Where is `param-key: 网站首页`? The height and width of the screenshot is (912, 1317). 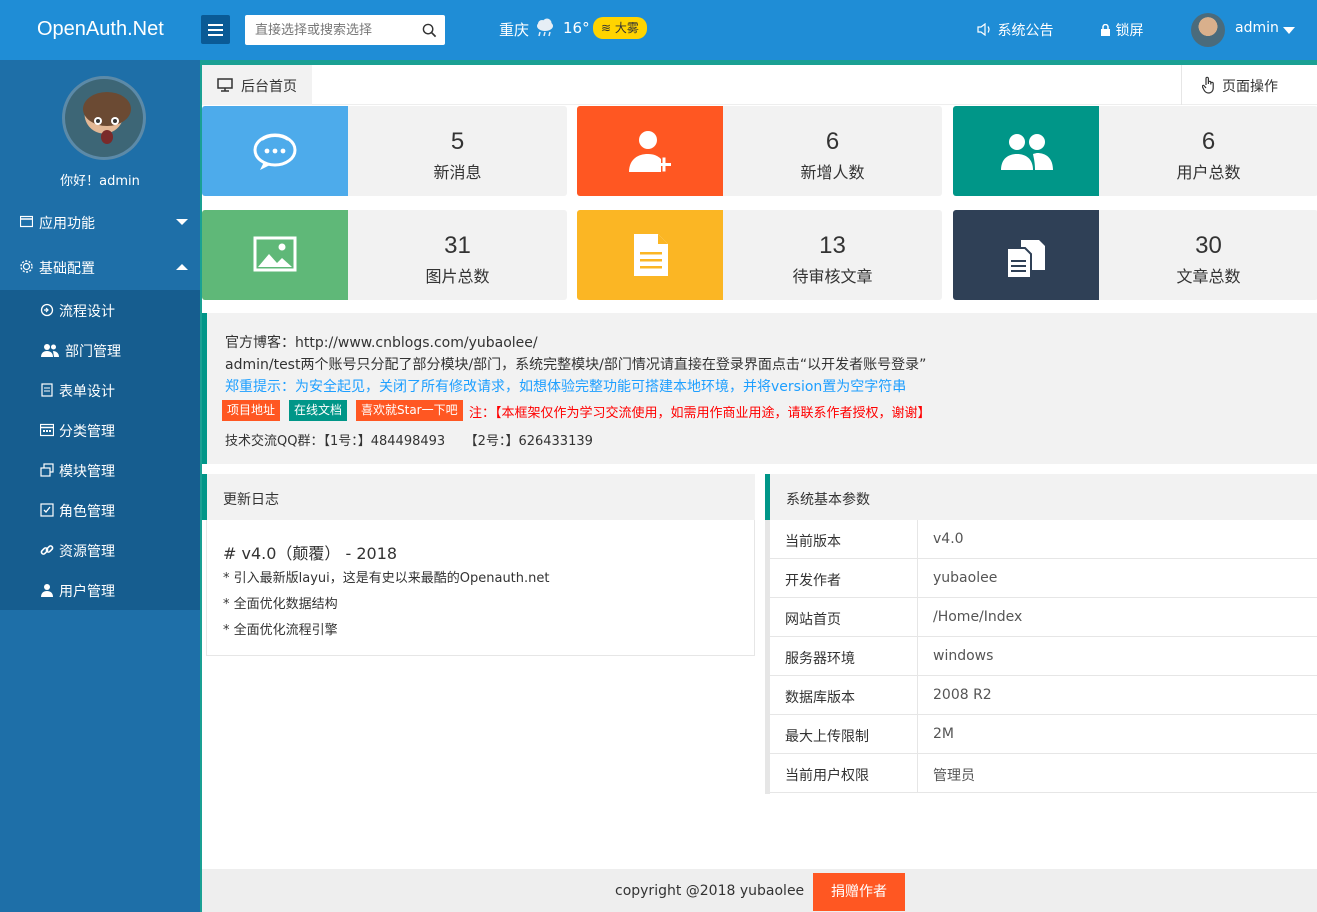
param-key: 网站首页 is located at coordinates (813, 620).